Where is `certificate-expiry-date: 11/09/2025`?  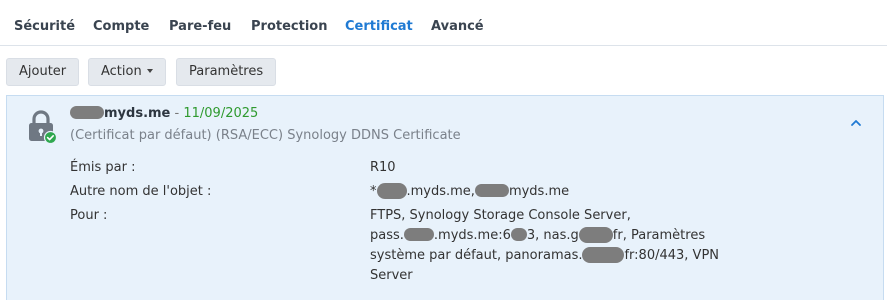 certificate-expiry-date: 11/09/2025 is located at coordinates (221, 113).